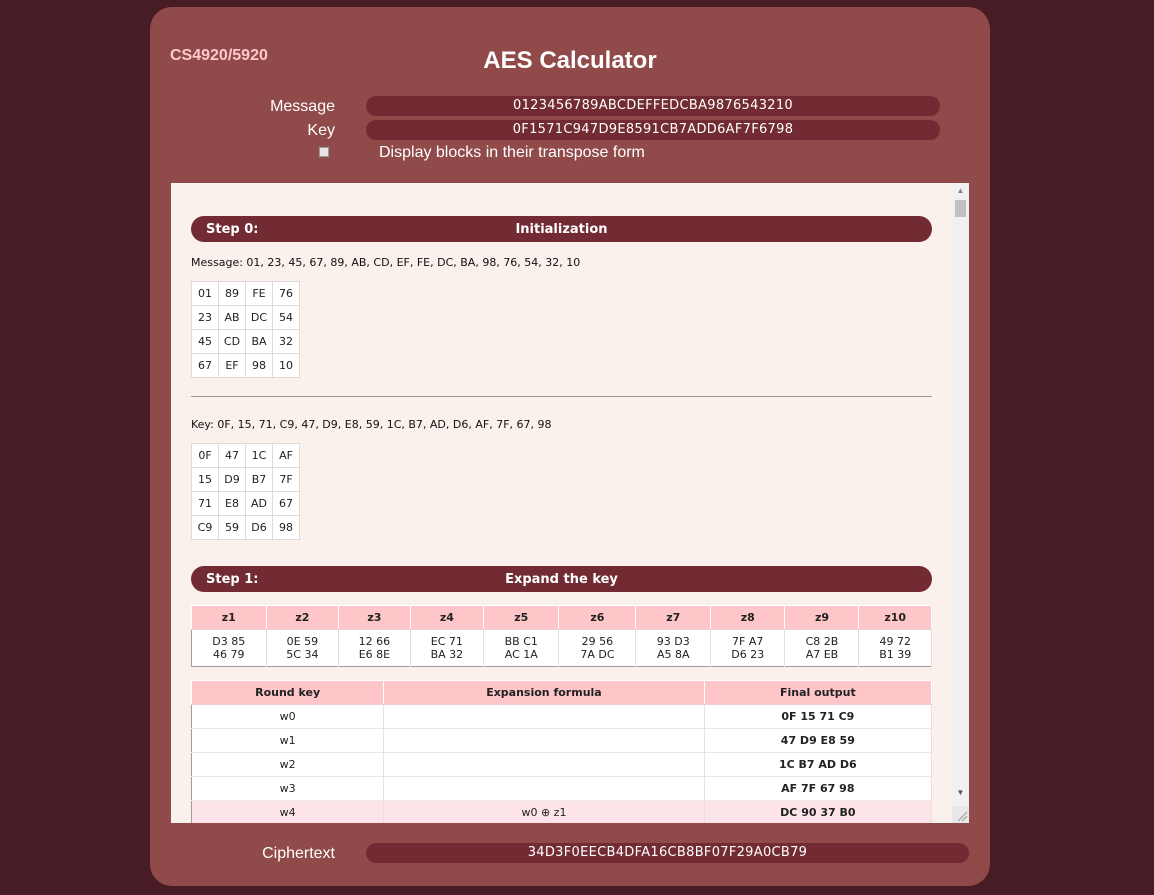 Image resolution: width=1154 pixels, height=895 pixels. What do you see at coordinates (286, 365) in the screenshot?
I see `message-matrix-cell: 10` at bounding box center [286, 365].